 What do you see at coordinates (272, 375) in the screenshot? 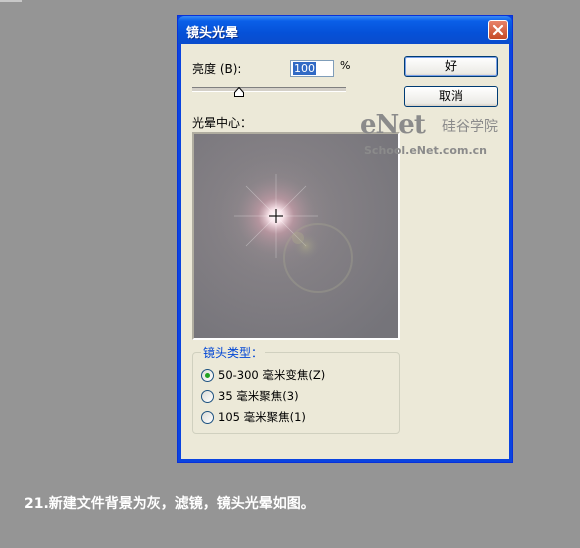
I see `lens-option-label: 50-300 毫米变焦(Z)` at bounding box center [272, 375].